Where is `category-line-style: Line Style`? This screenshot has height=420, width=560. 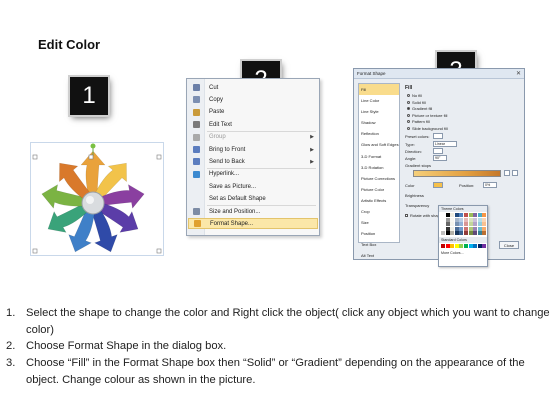 category-line-style: Line Style is located at coordinates (379, 111).